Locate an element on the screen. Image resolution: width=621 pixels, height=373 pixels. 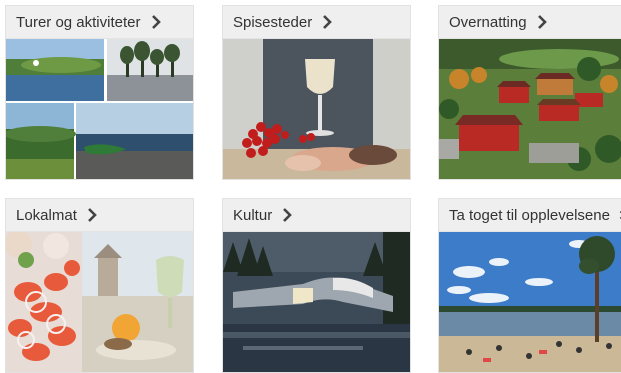
card-turer-og-aktiviteter: Turer og aktiviteter is located at coordinates (99, 92).